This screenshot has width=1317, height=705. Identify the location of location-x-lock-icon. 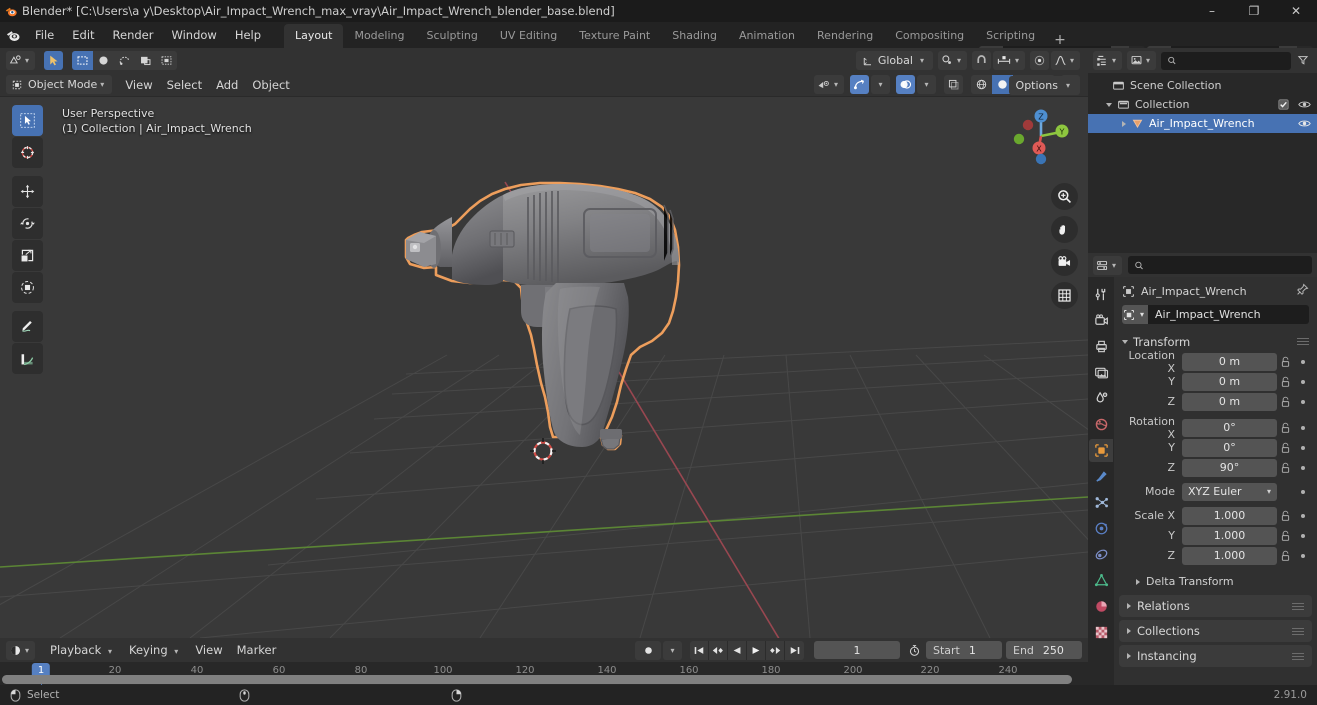
(1285, 362).